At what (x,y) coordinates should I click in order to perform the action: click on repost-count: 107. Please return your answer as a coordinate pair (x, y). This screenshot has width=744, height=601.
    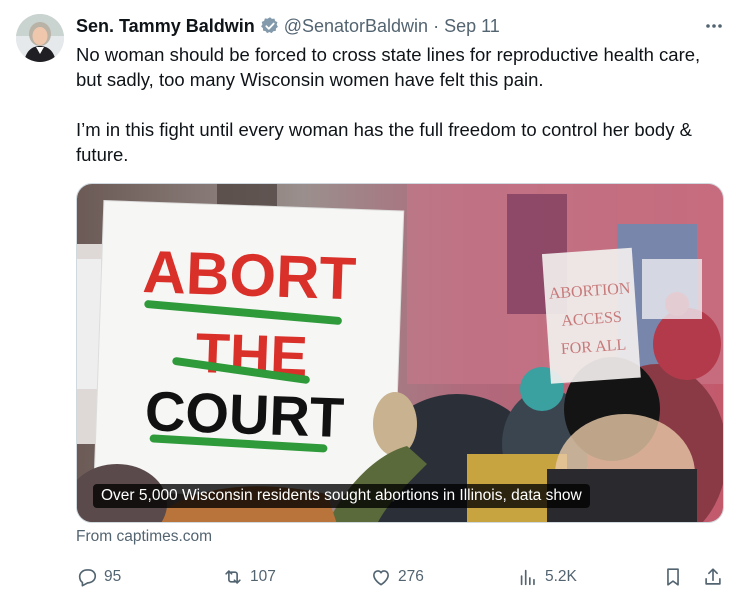
    Looking at the image, I should click on (263, 576).